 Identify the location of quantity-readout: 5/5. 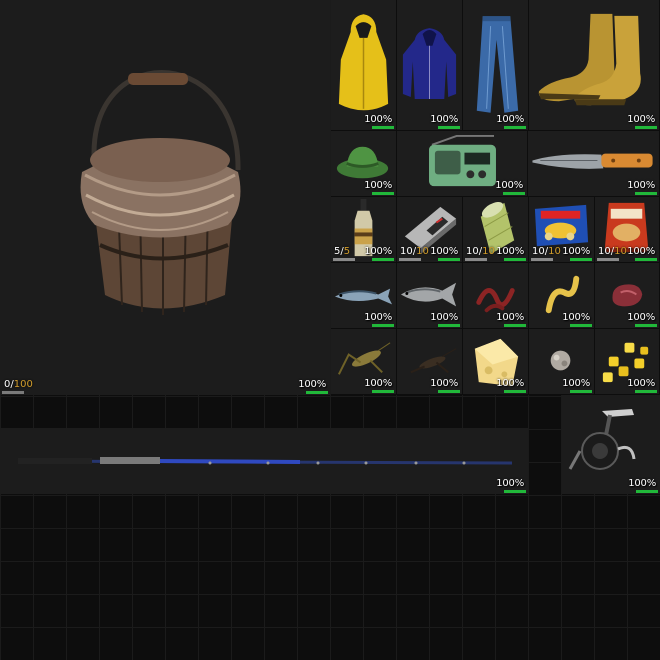
(342, 251).